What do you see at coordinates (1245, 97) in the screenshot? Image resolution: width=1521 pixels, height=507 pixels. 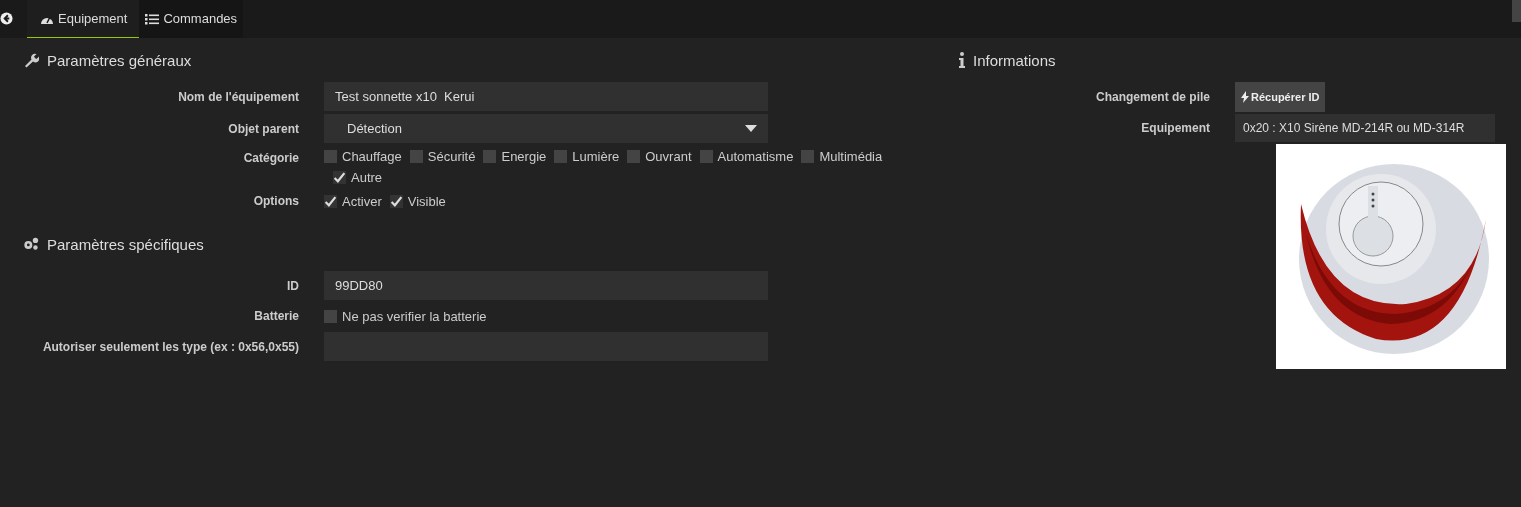 I see `bolt-icon` at bounding box center [1245, 97].